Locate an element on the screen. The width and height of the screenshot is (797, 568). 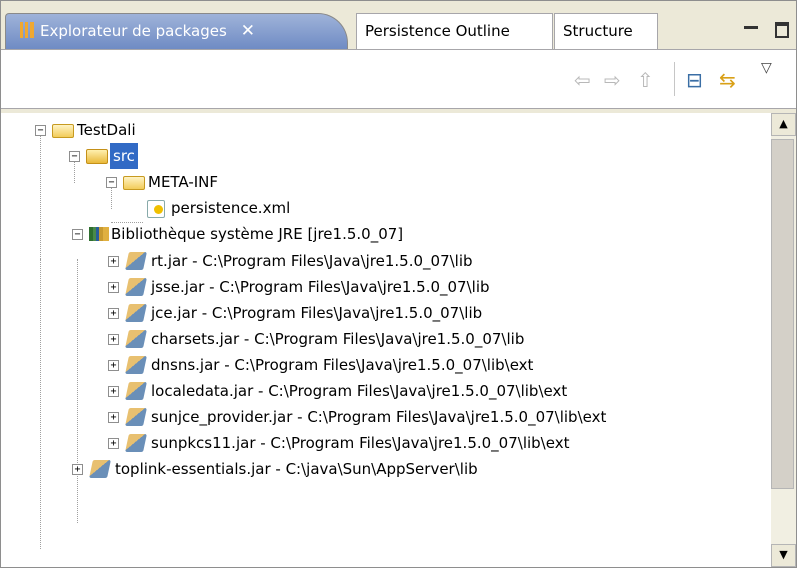
close-icon: ✕ is located at coordinates (248, 31).